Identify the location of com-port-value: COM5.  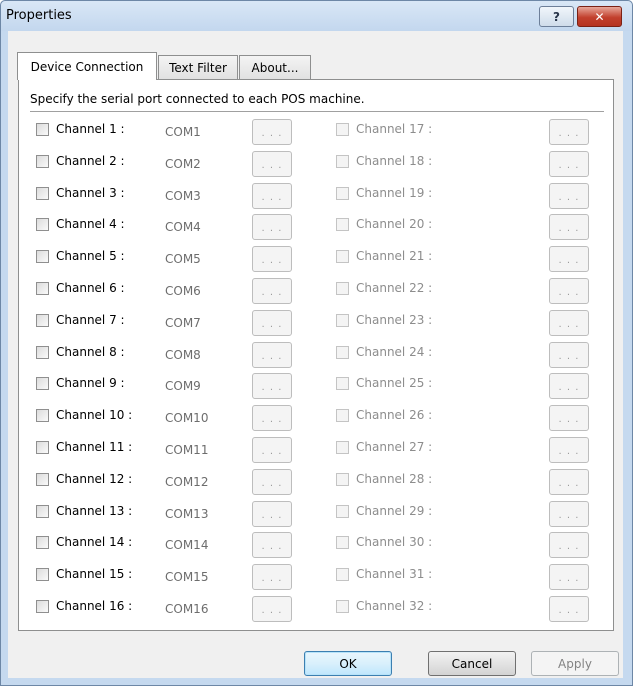
(183, 259).